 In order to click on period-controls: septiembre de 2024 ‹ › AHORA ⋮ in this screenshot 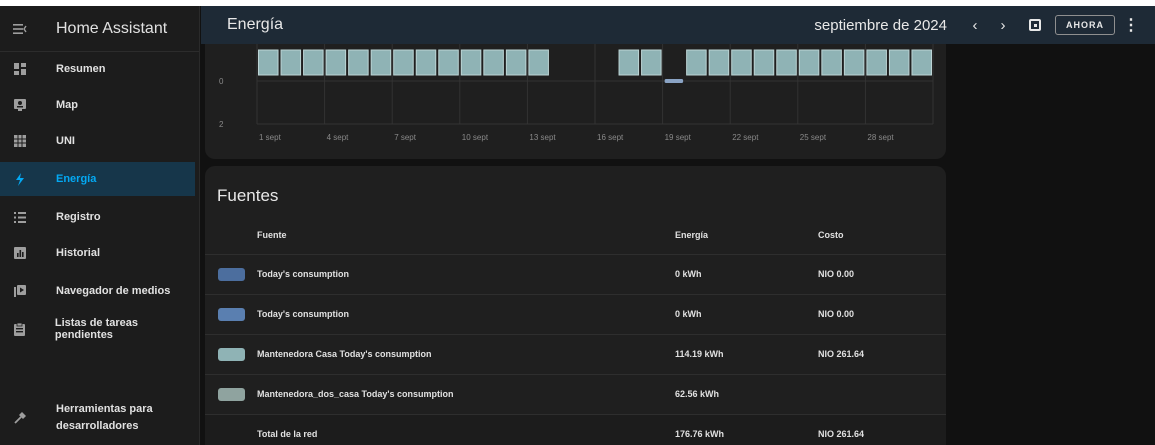, I will do `click(978, 25)`.